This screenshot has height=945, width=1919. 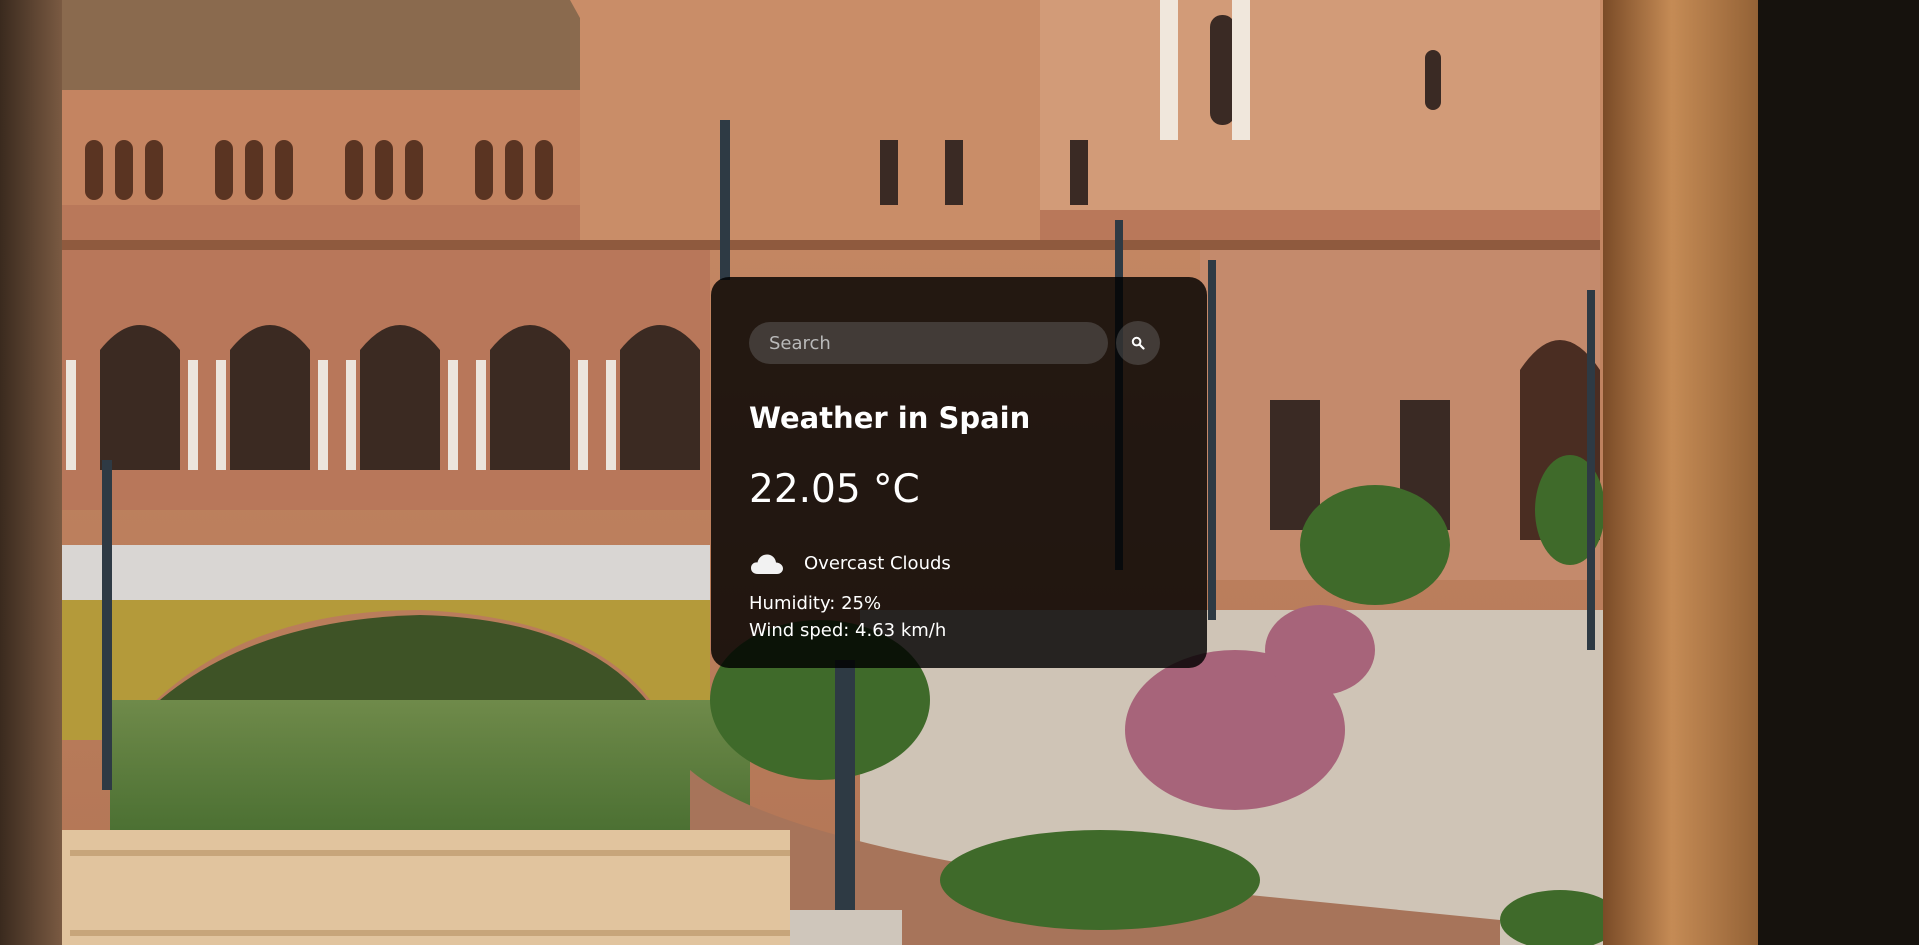 What do you see at coordinates (815, 603) in the screenshot?
I see `humidity-value: Humidity: 25%` at bounding box center [815, 603].